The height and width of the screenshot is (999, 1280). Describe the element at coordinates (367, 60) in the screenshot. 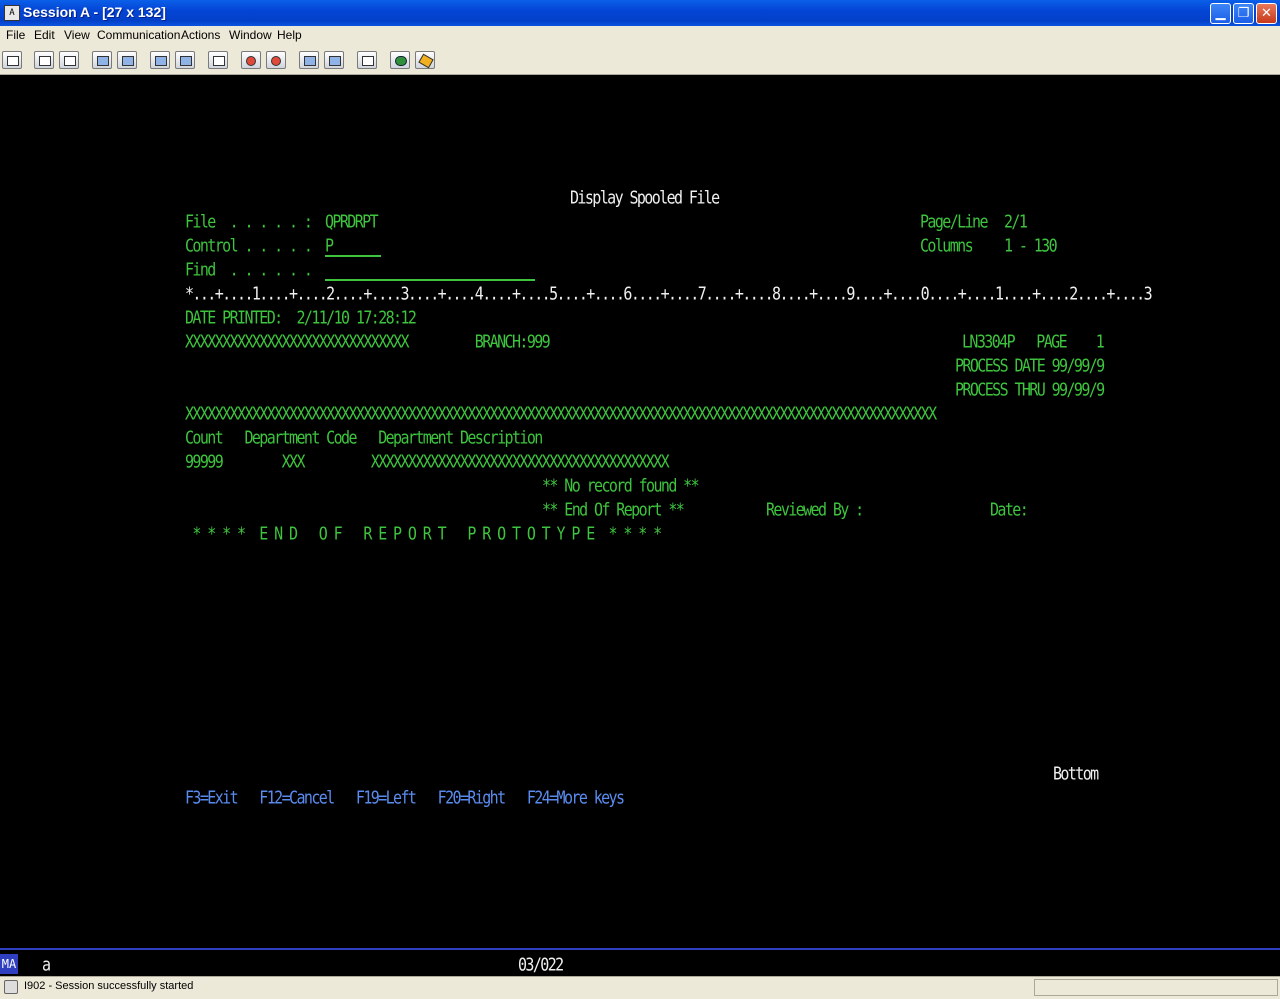

I see `clipboard-icon` at that location.